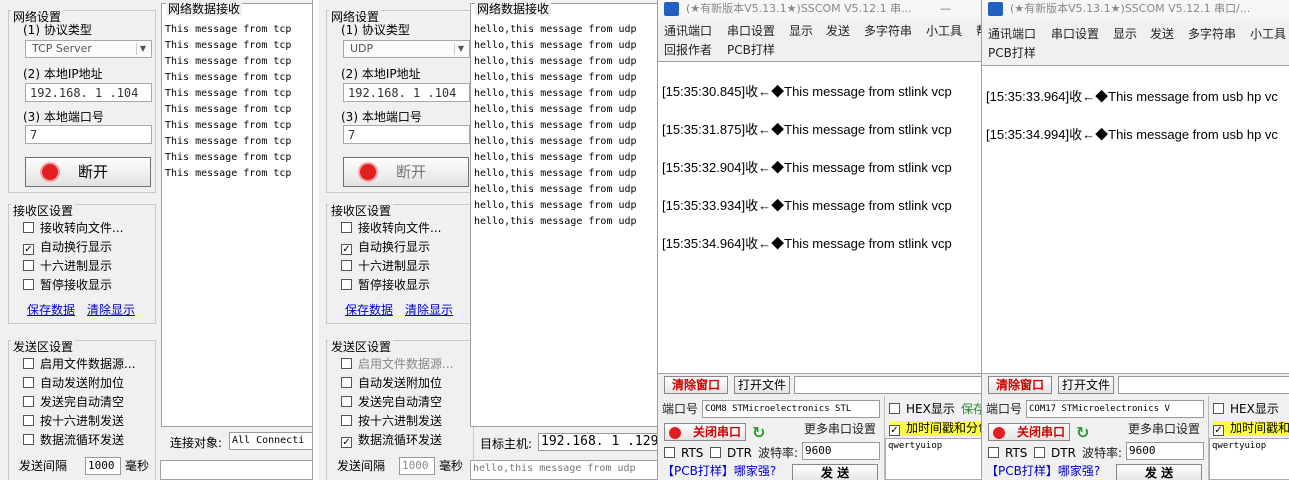  What do you see at coordinates (63, 74) in the screenshot?
I see `ip-label: (2) 本地IP地址` at bounding box center [63, 74].